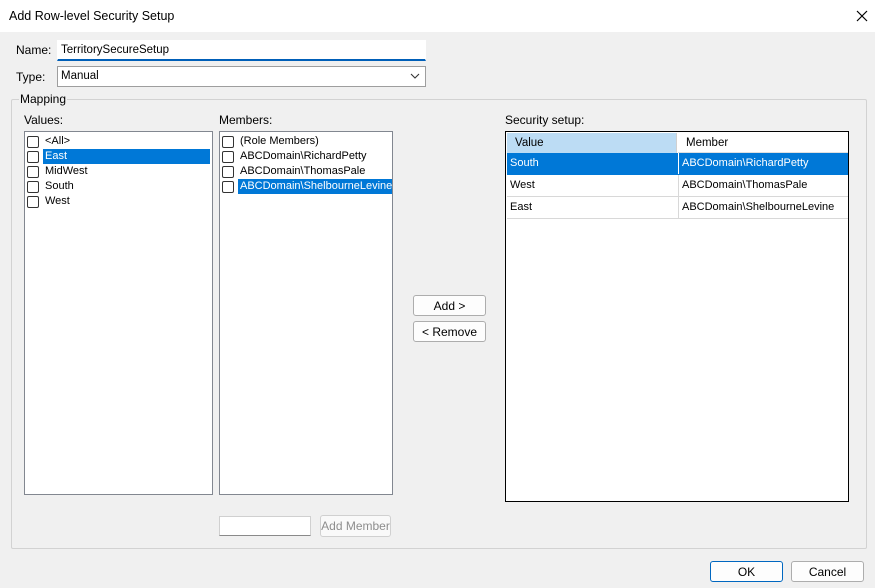 This screenshot has width=875, height=588. I want to click on values-list: <All> East MidWest South West, so click(118, 313).